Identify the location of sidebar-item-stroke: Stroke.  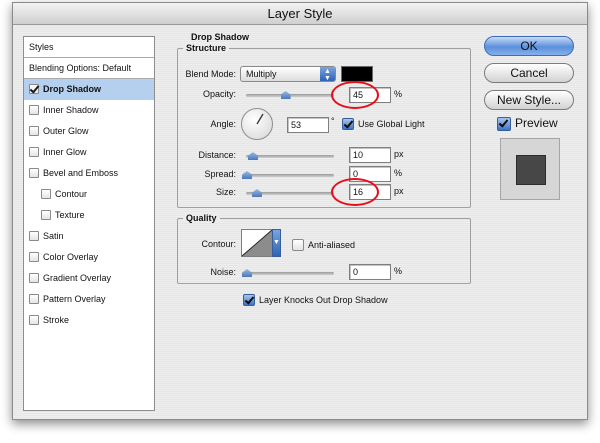
(89, 320).